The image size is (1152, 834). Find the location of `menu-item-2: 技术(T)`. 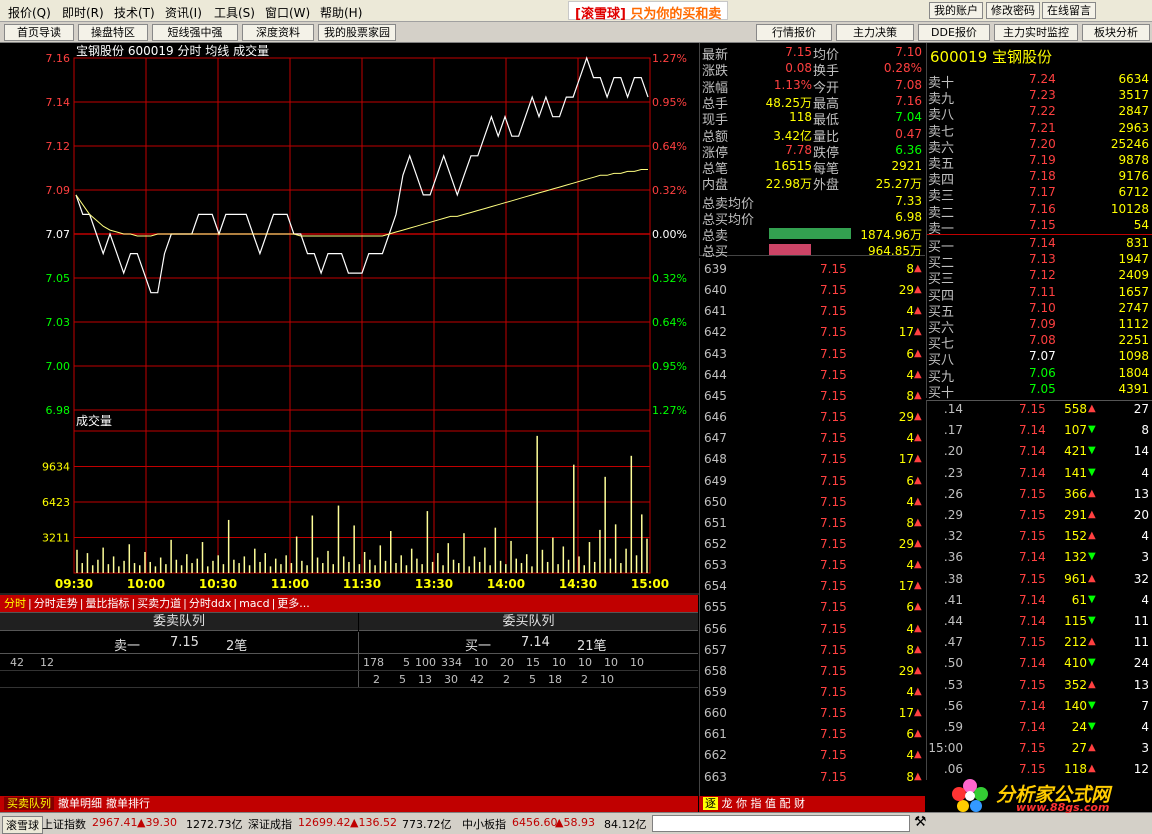

menu-item-2: 技术(T) is located at coordinates (134, 12).